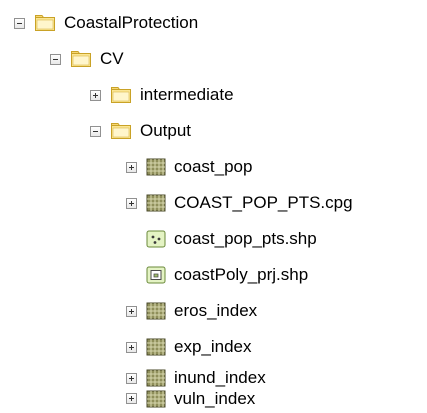 This screenshot has width=427, height=413. Describe the element at coordinates (241, 274) in the screenshot. I see `tree-item-label: coastPoly_prj.shp` at that location.